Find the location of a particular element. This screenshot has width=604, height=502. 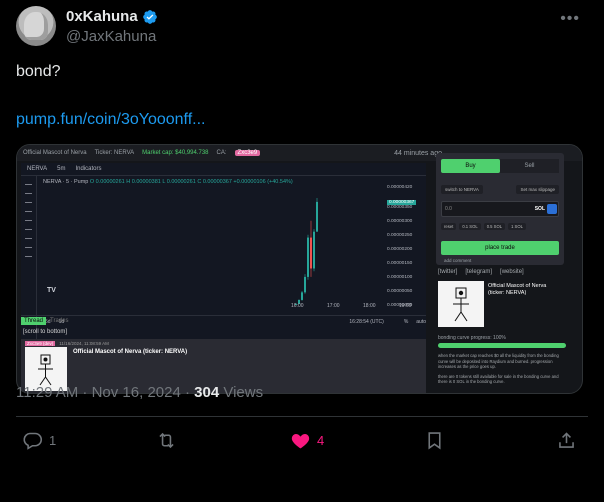

bookmark-button is located at coordinates (437, 440).